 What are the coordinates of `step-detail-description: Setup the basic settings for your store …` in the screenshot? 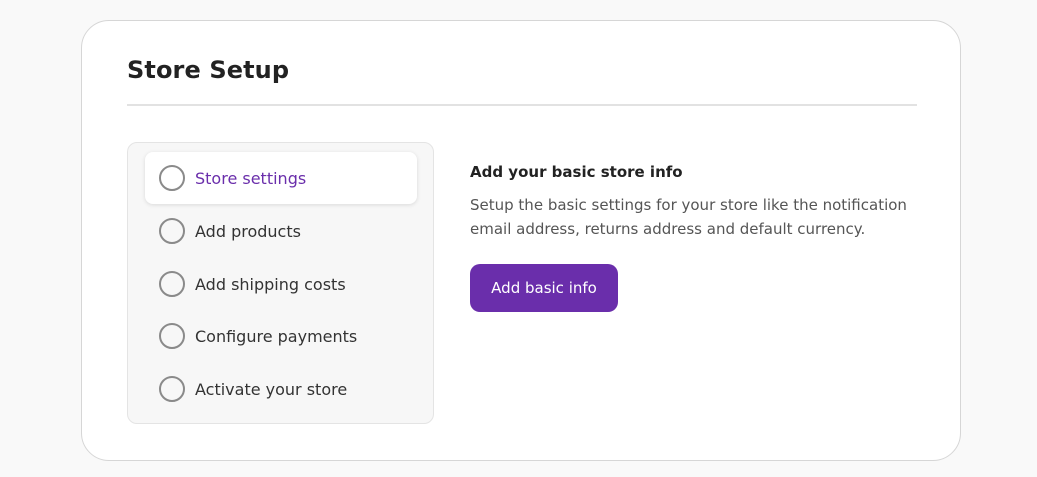 It's located at (688, 217).